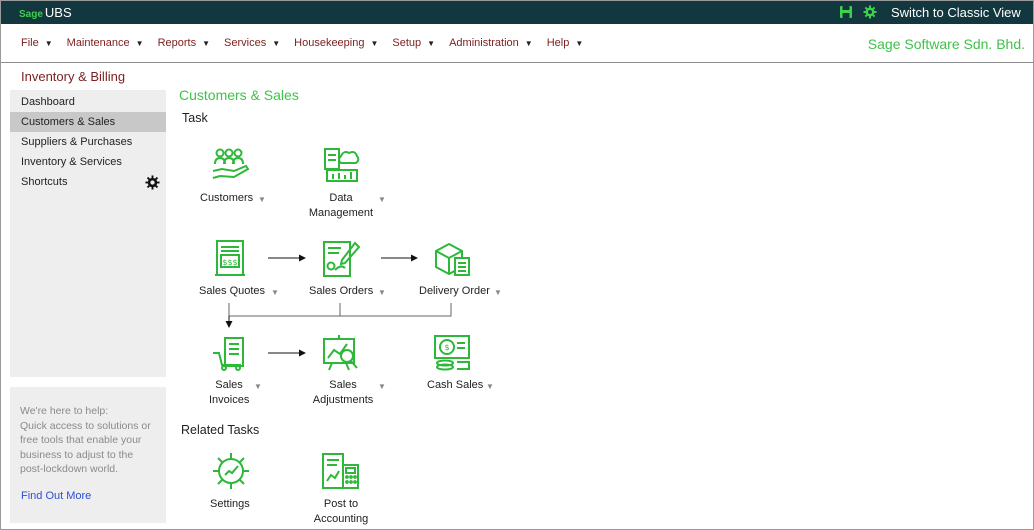  Describe the element at coordinates (230, 504) in the screenshot. I see `settings-label: Settings` at that location.